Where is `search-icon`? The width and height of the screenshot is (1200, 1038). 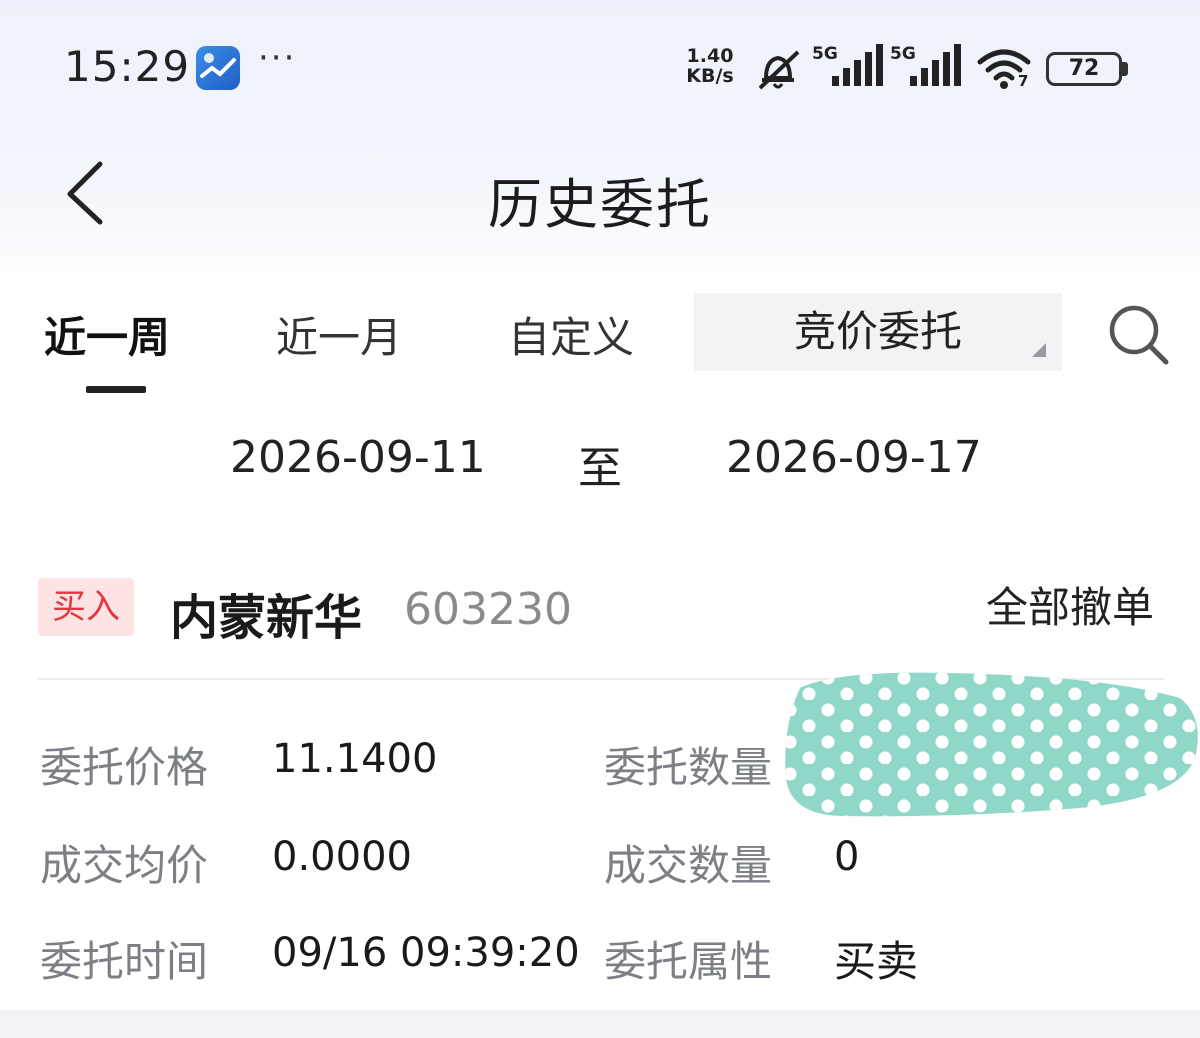
search-icon is located at coordinates (1139, 335).